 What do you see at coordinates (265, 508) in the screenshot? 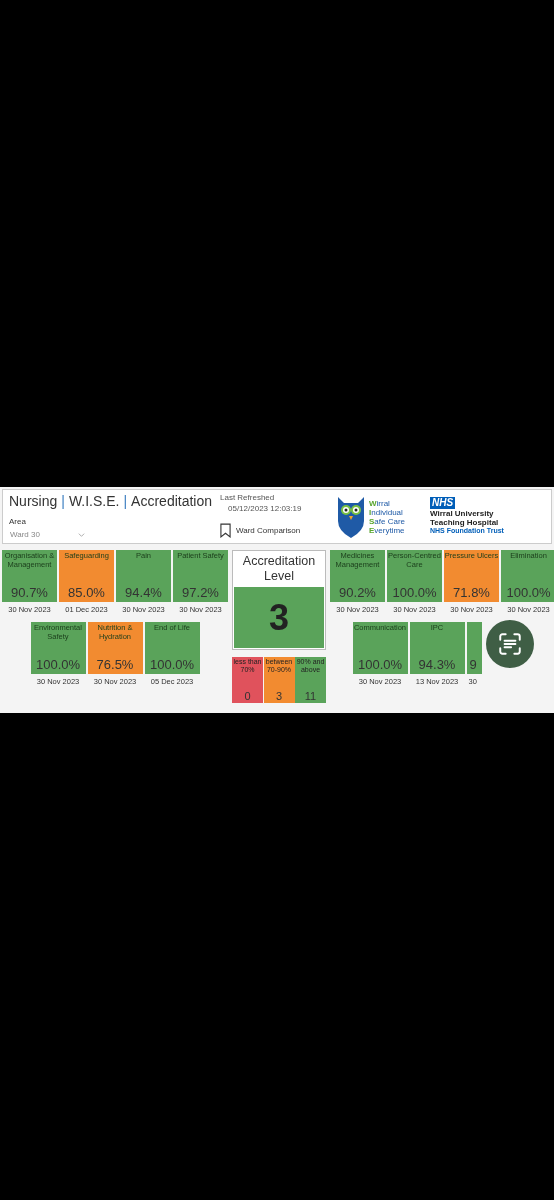
I see `refreshed-time: 05/12/2023 12:03:19` at bounding box center [265, 508].